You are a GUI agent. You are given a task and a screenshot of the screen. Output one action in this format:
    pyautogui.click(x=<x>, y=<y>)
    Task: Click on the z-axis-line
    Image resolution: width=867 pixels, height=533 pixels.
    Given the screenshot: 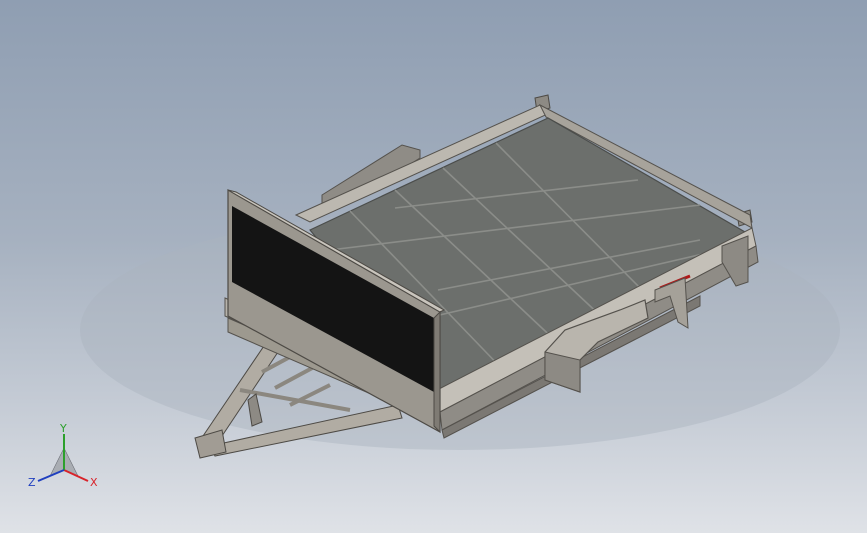 What is the action you would take?
    pyautogui.click(x=51, y=475)
    